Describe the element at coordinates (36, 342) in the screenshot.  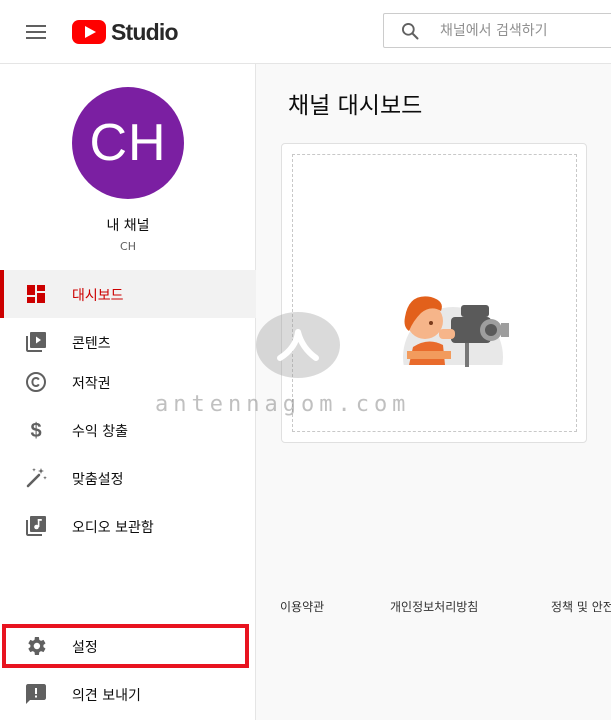
I see `content-icon` at that location.